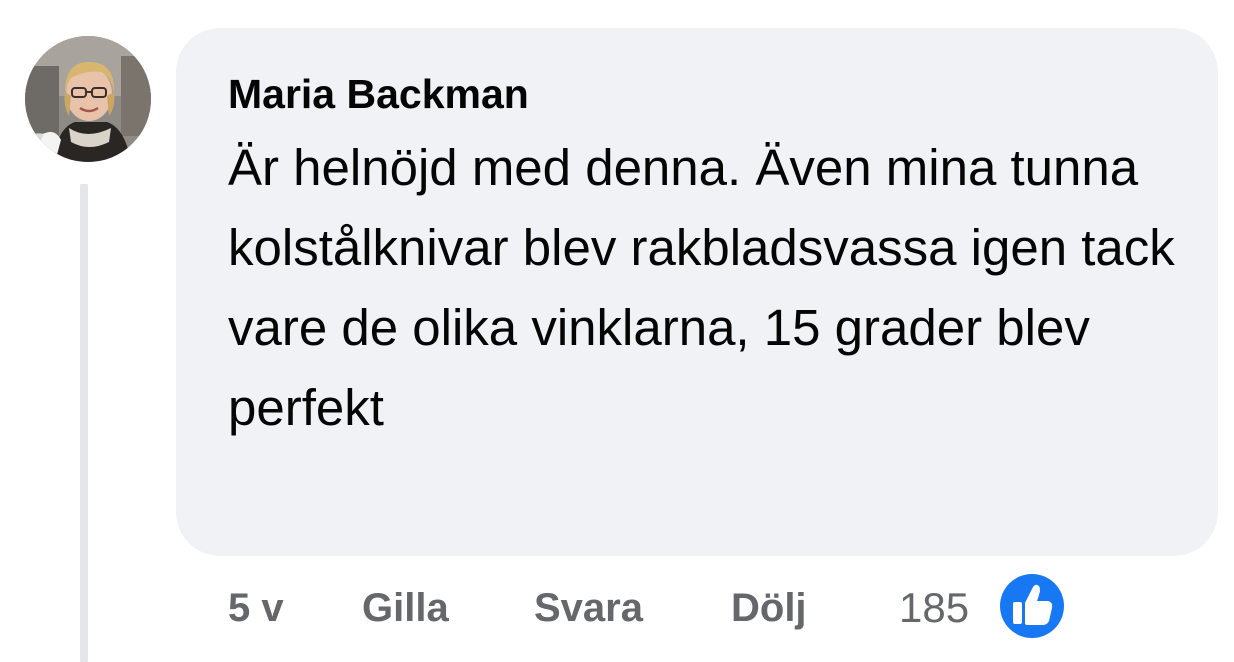 This screenshot has width=1234, height=662. I want to click on reaction-count: 185, so click(934, 608).